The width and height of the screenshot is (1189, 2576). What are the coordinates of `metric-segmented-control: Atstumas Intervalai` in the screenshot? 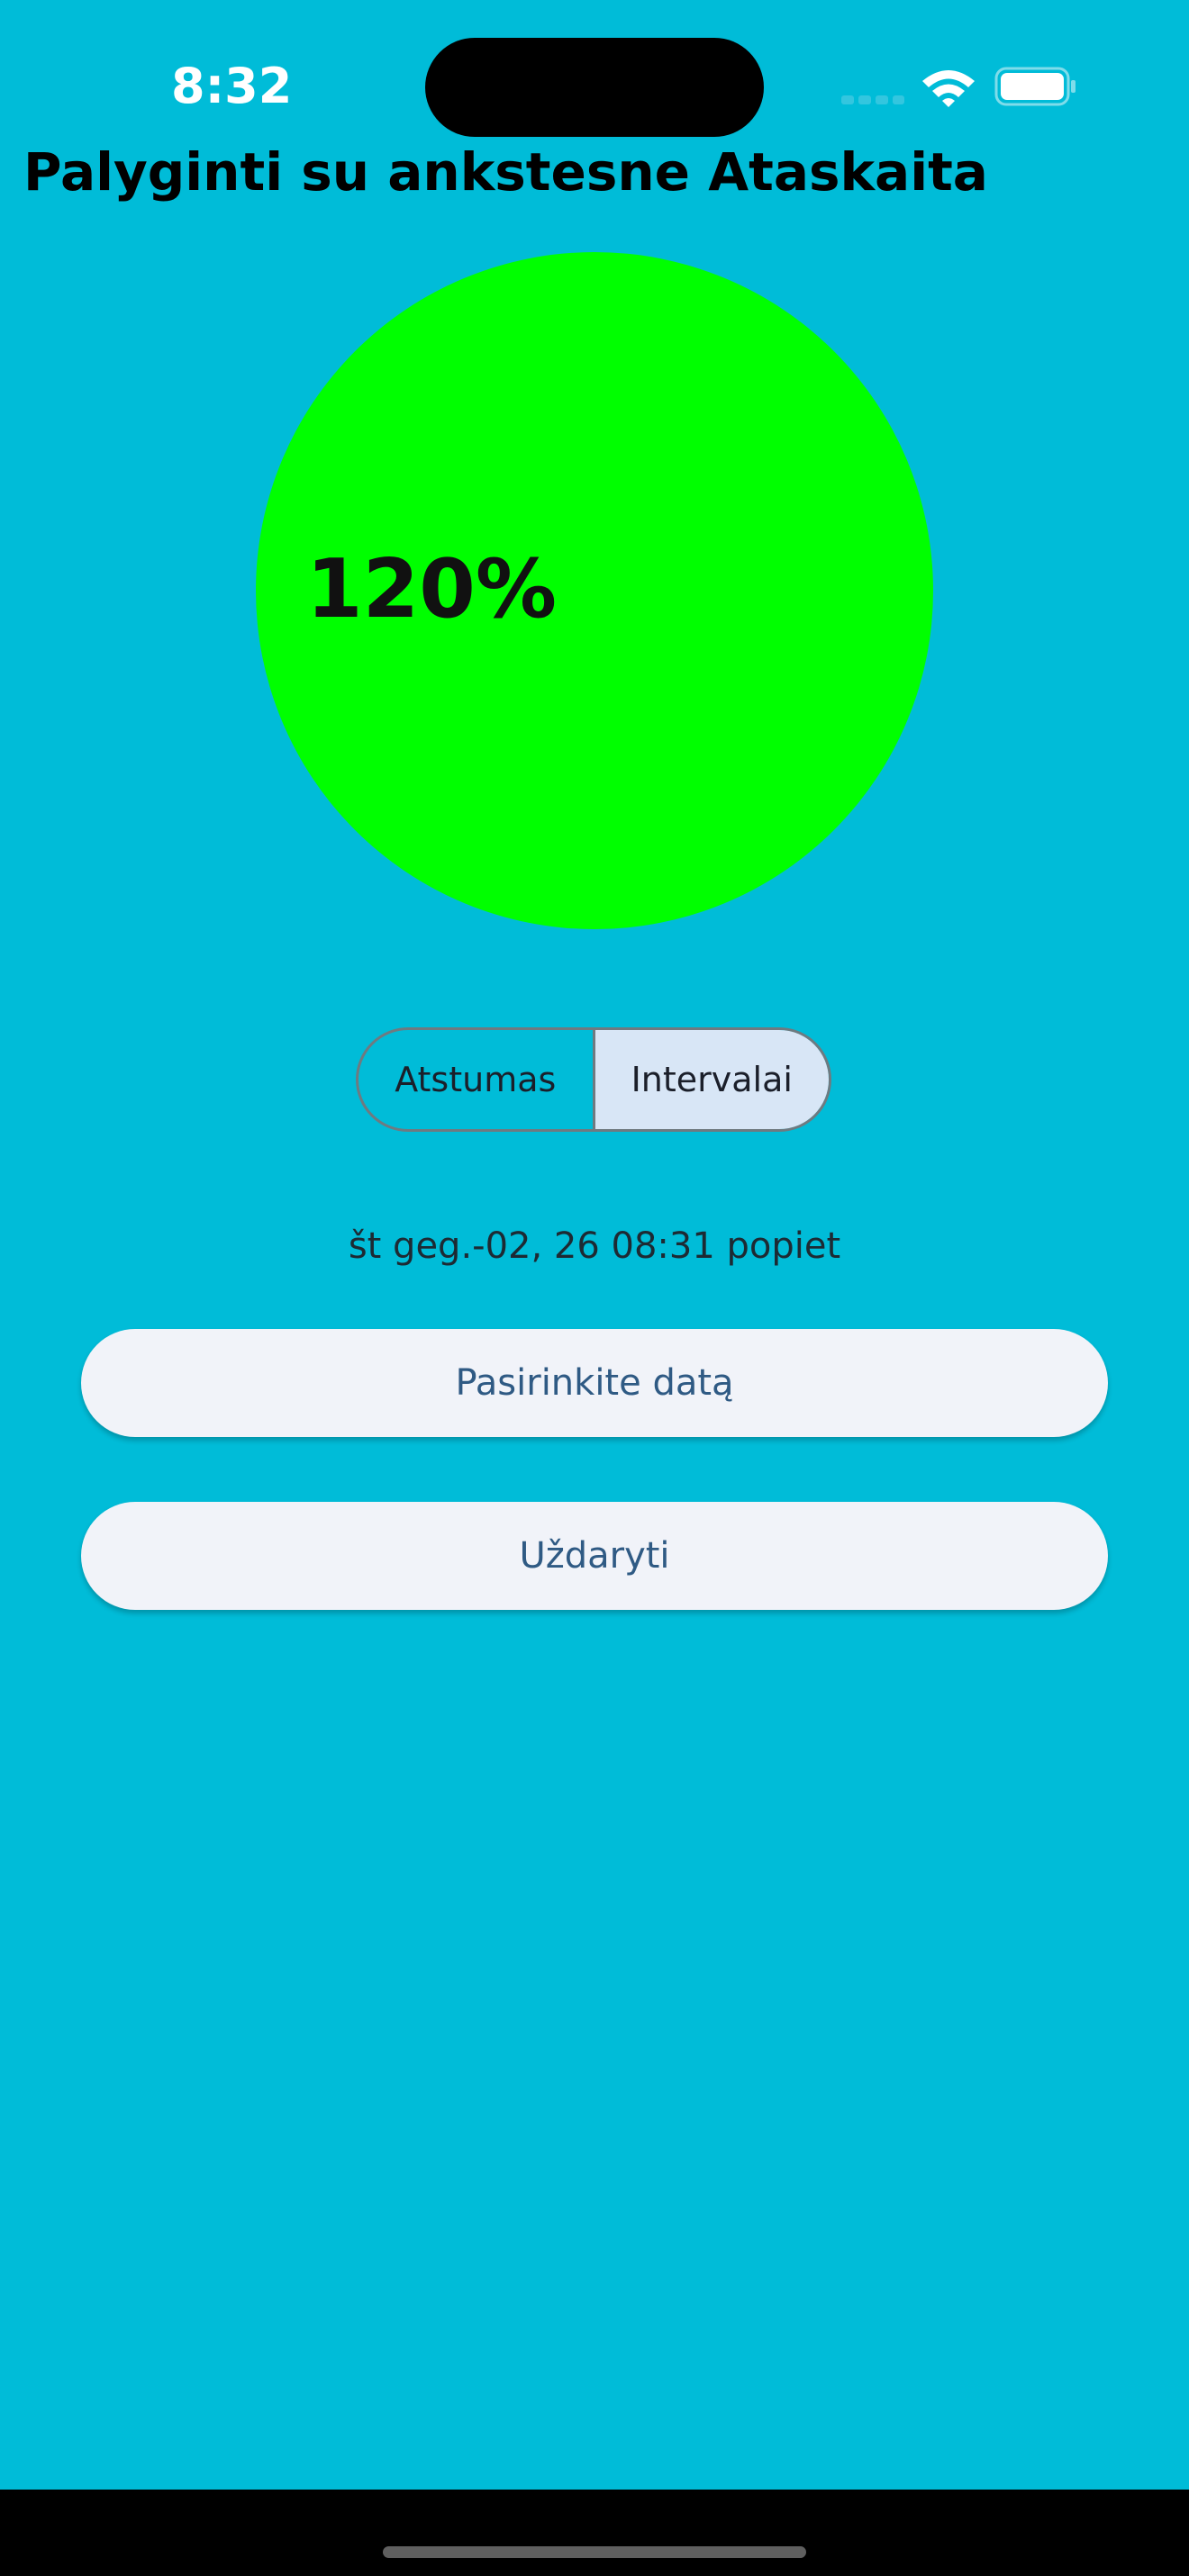 It's located at (594, 1079).